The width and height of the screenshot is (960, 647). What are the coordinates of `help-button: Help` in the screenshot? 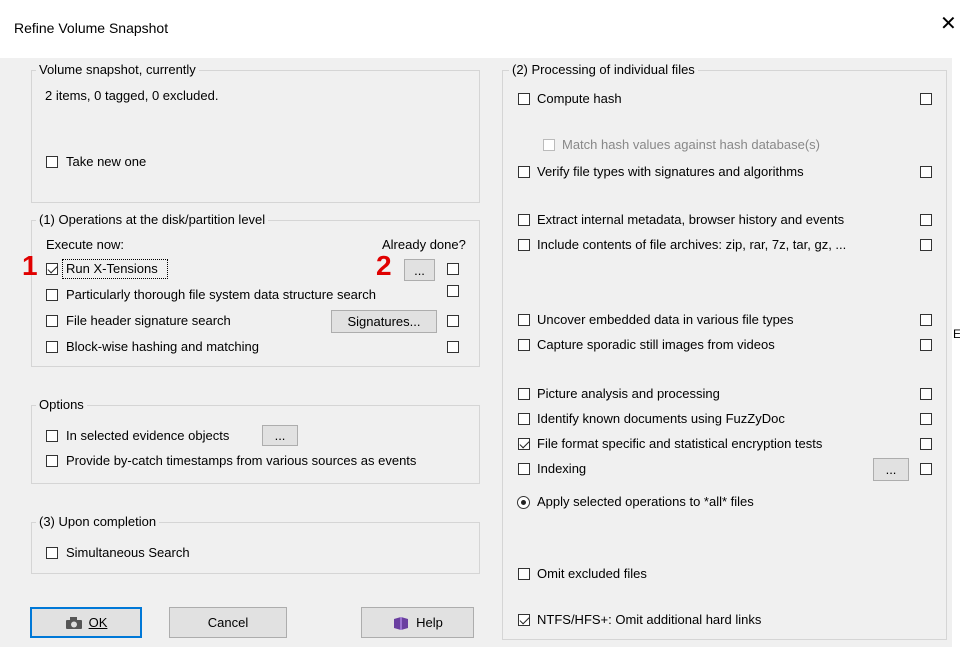 It's located at (417, 622).